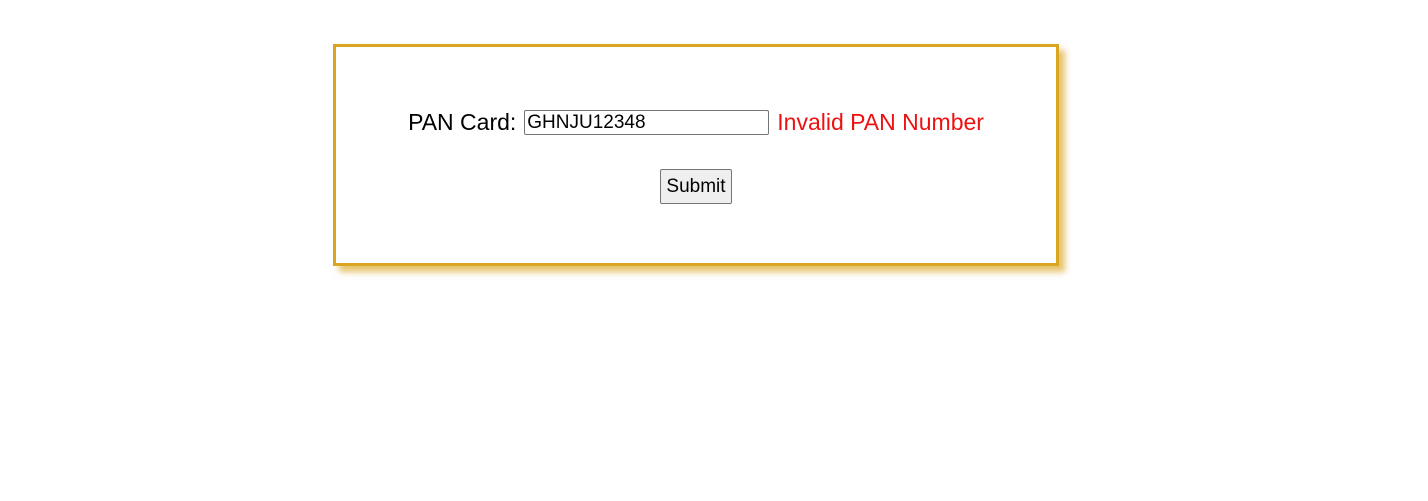  What do you see at coordinates (647, 122) in the screenshot?
I see `pan-card-input` at bounding box center [647, 122].